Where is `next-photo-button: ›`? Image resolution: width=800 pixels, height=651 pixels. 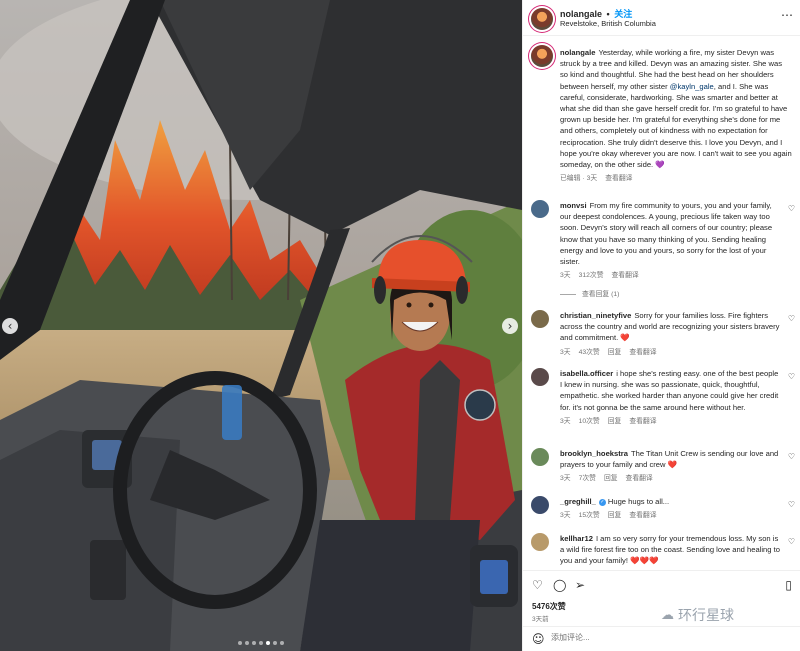
next-photo-button: › is located at coordinates (510, 326).